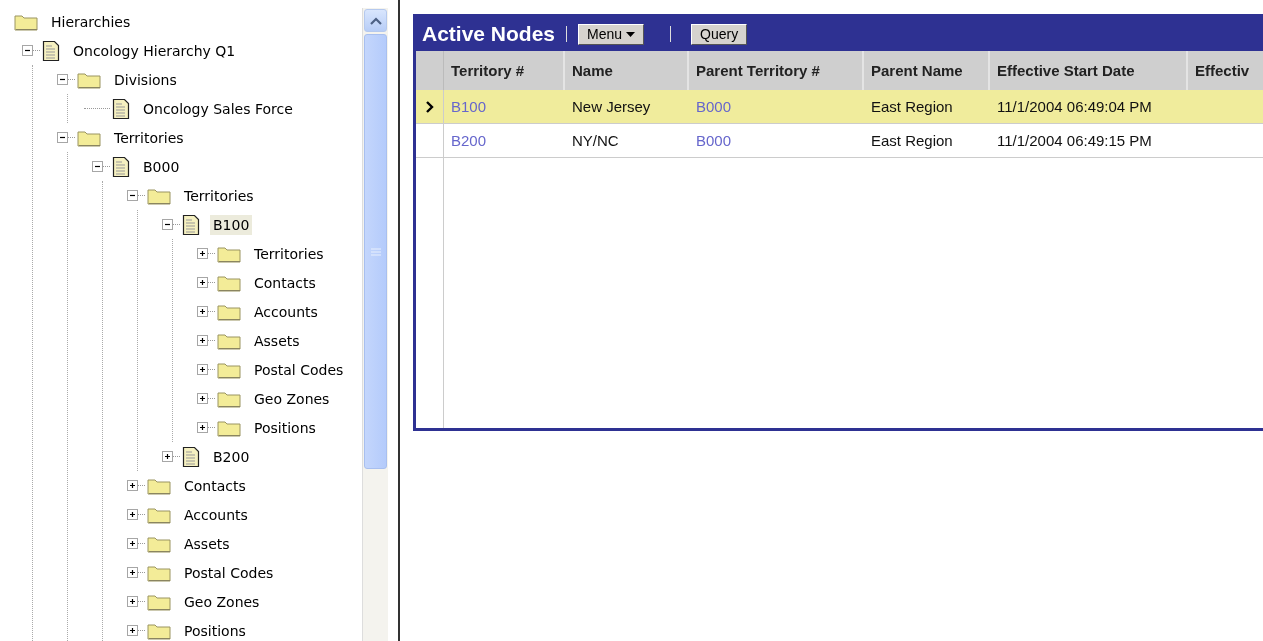  I want to click on tree-item: Divisions, so click(145, 79).